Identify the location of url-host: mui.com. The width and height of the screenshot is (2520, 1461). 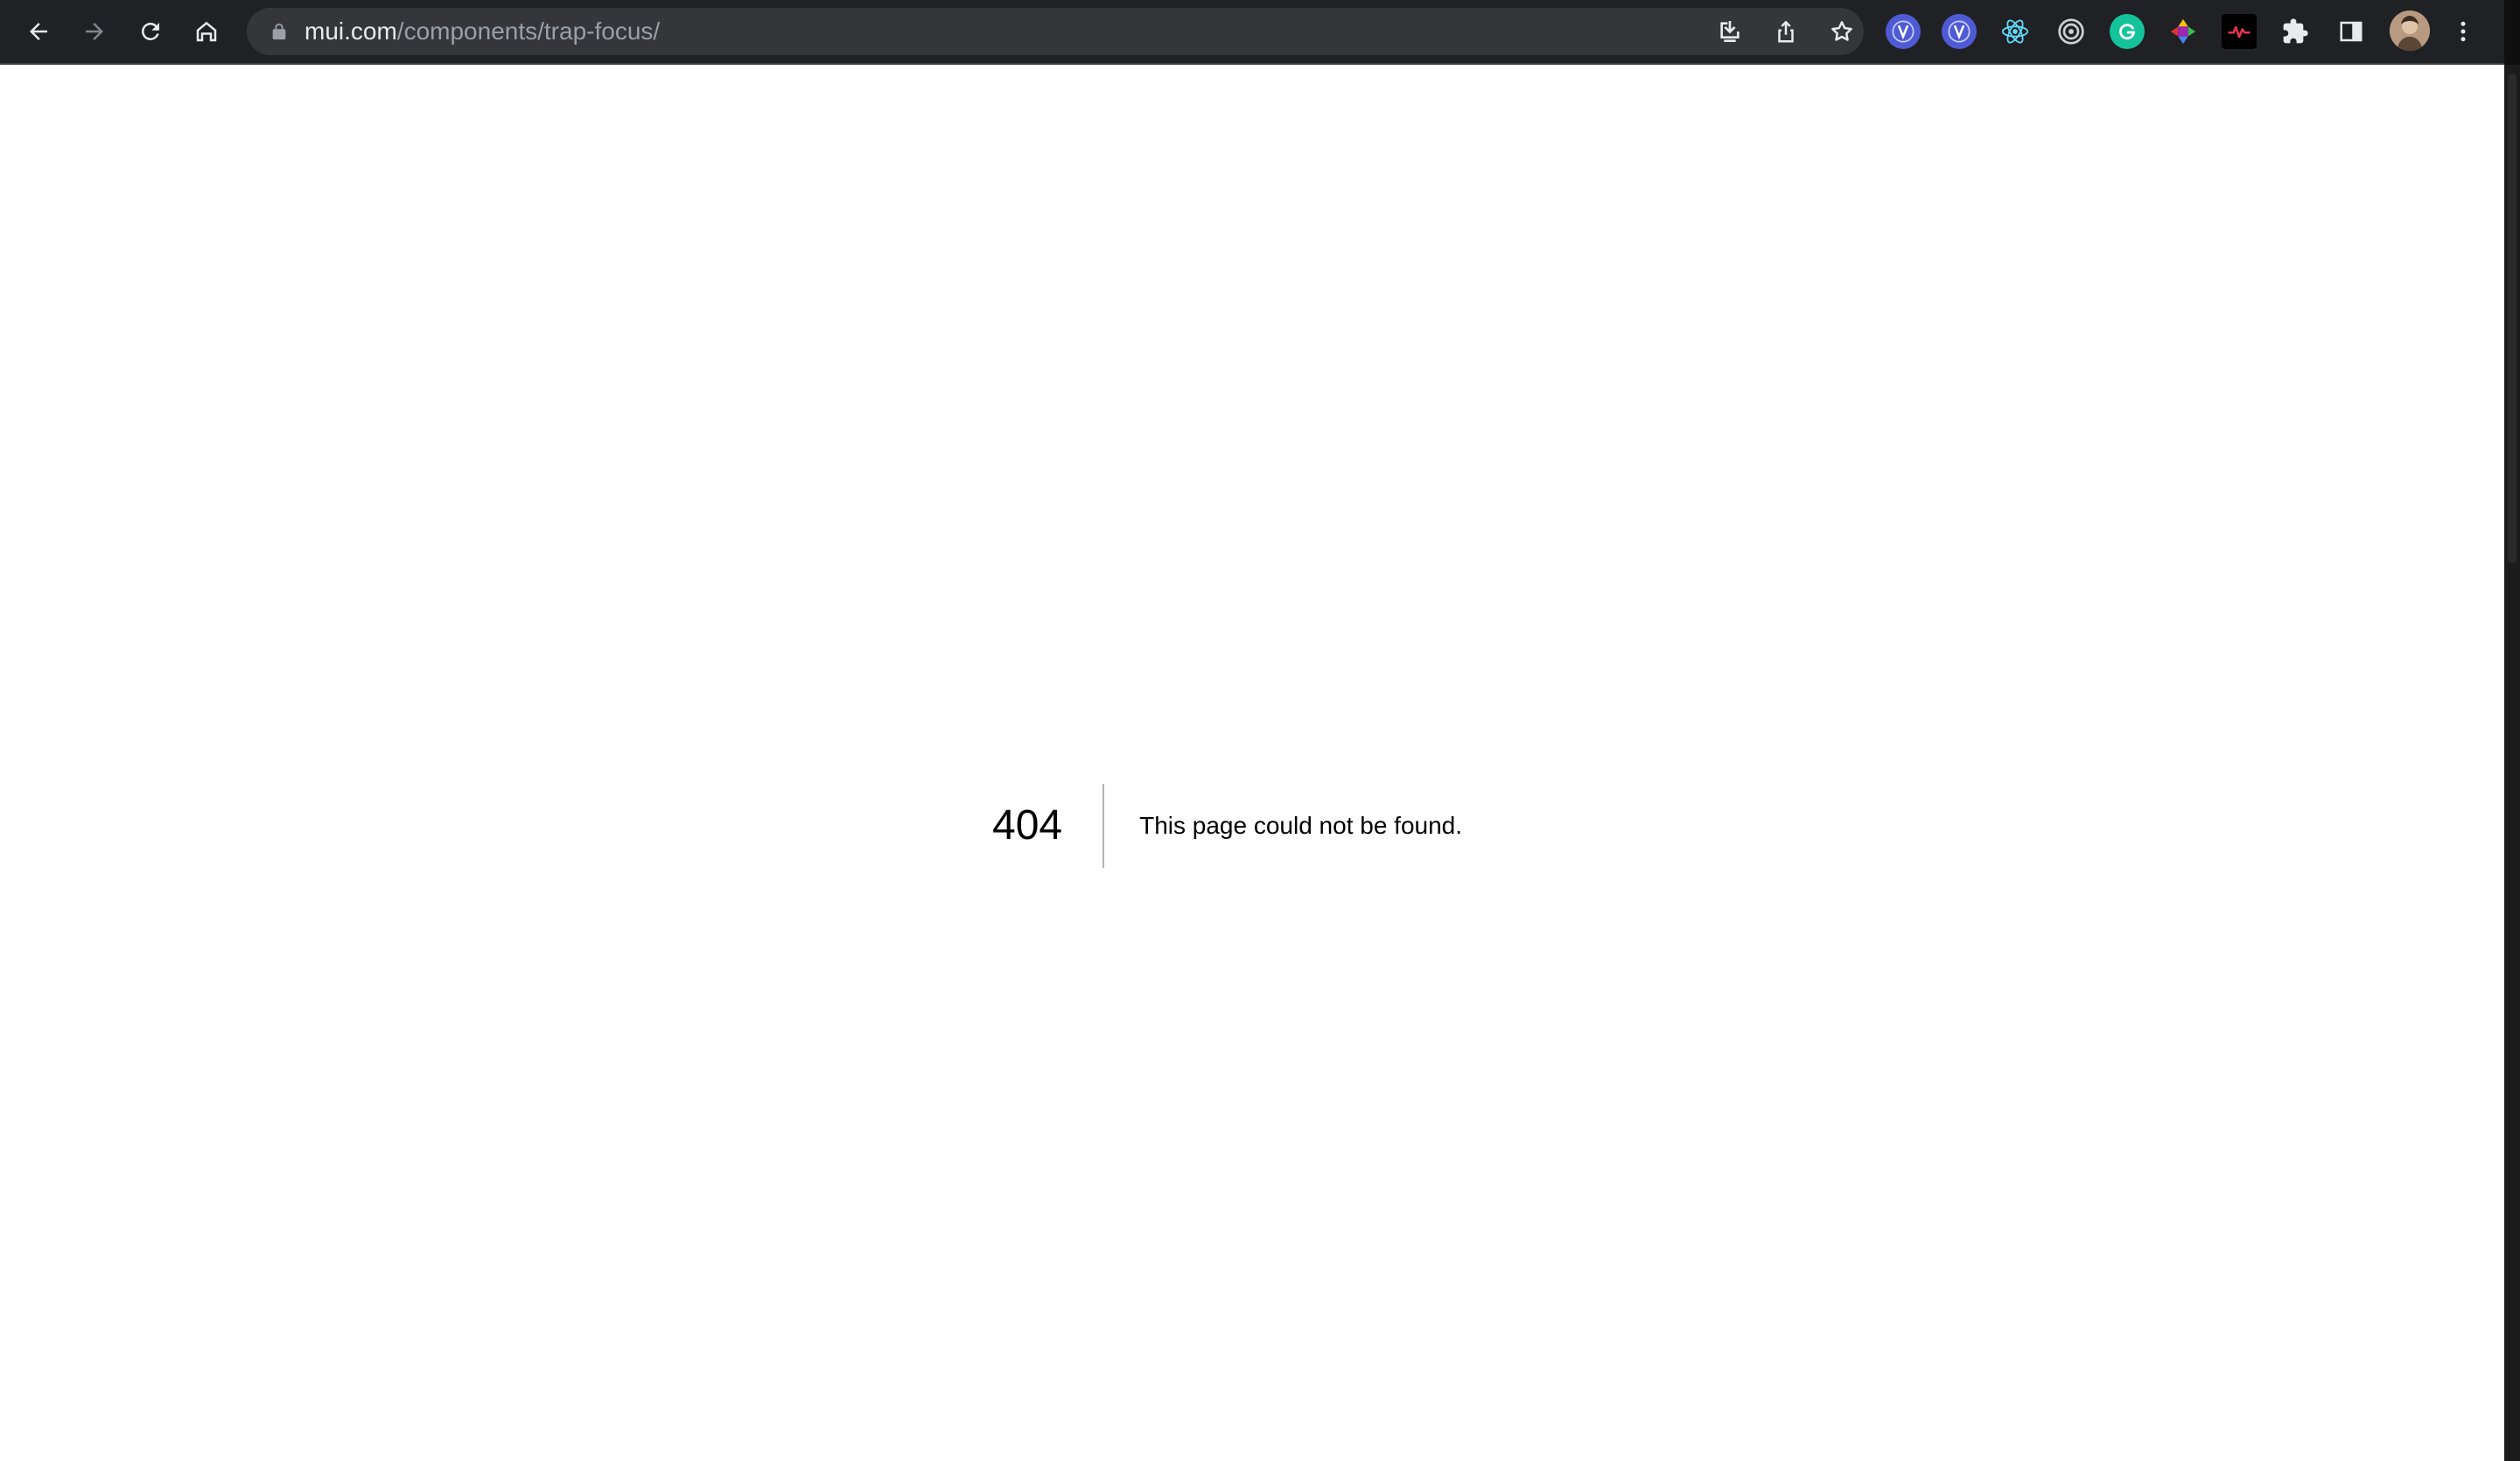
(350, 31).